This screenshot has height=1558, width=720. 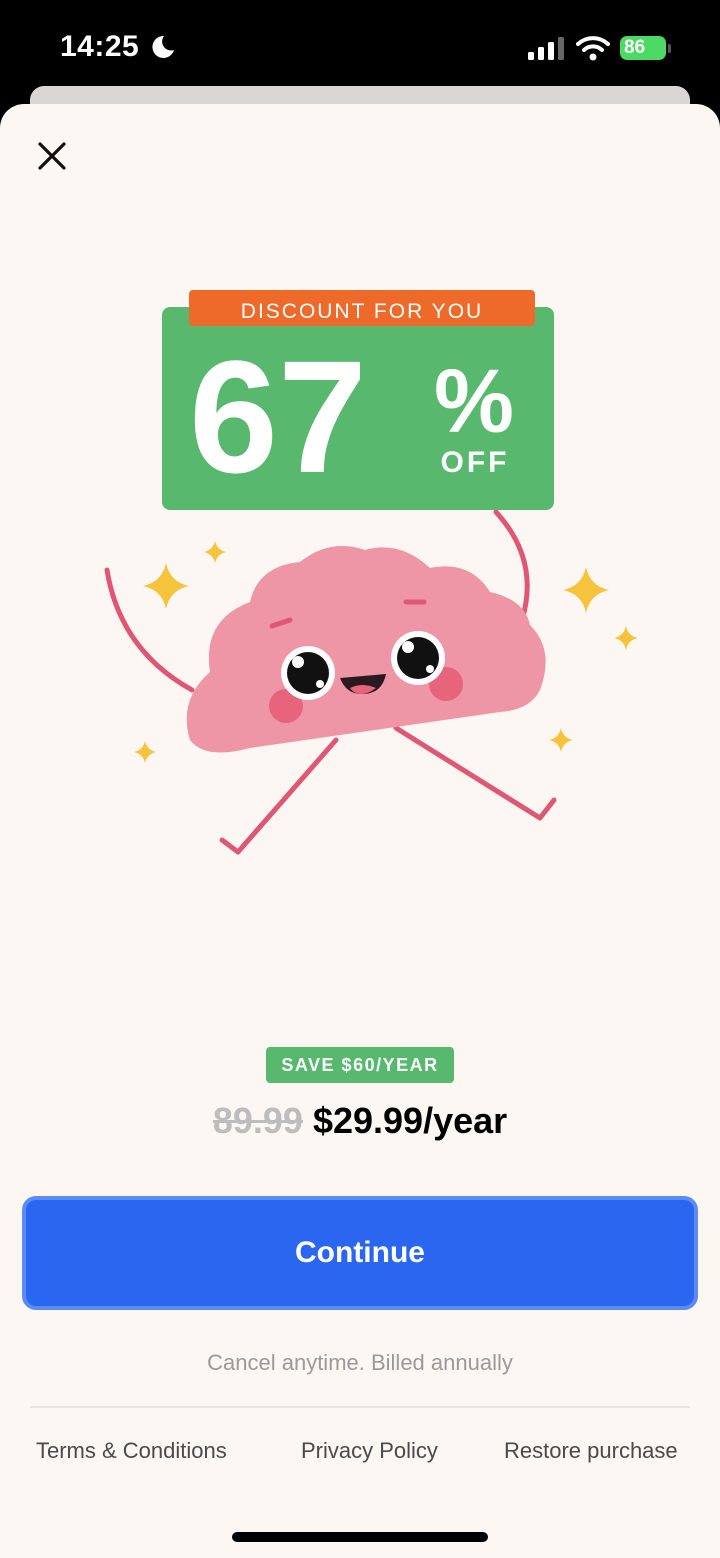 What do you see at coordinates (474, 402) in the screenshot?
I see `discount-percent-symbol: %` at bounding box center [474, 402].